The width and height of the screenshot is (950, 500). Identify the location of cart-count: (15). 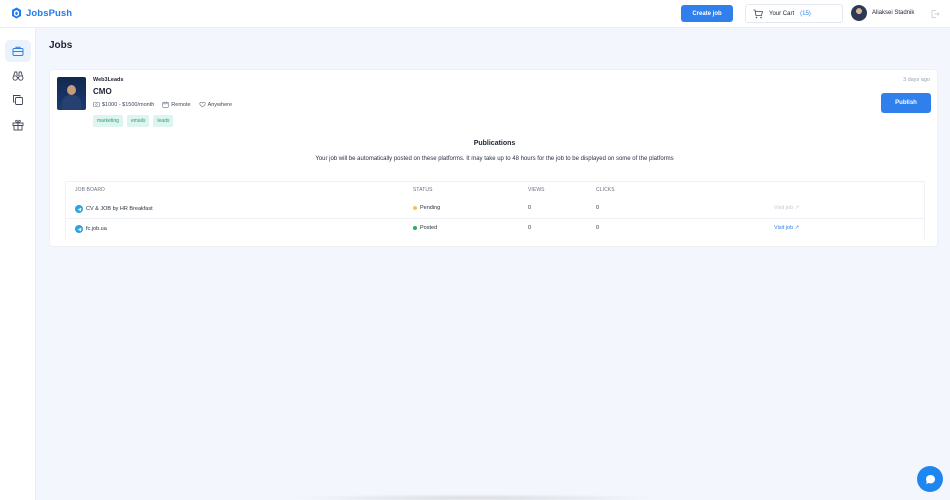
(805, 13).